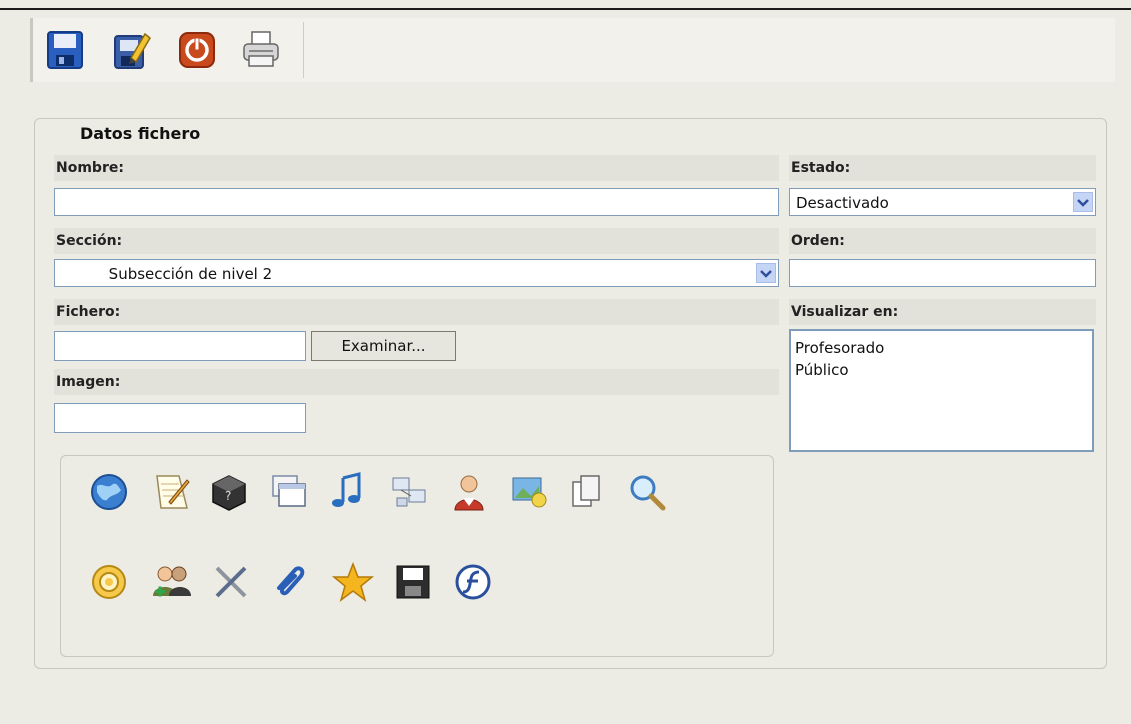 The height and width of the screenshot is (724, 1131). Describe the element at coordinates (416, 241) in the screenshot. I see `seccion-label: Sección:` at that location.